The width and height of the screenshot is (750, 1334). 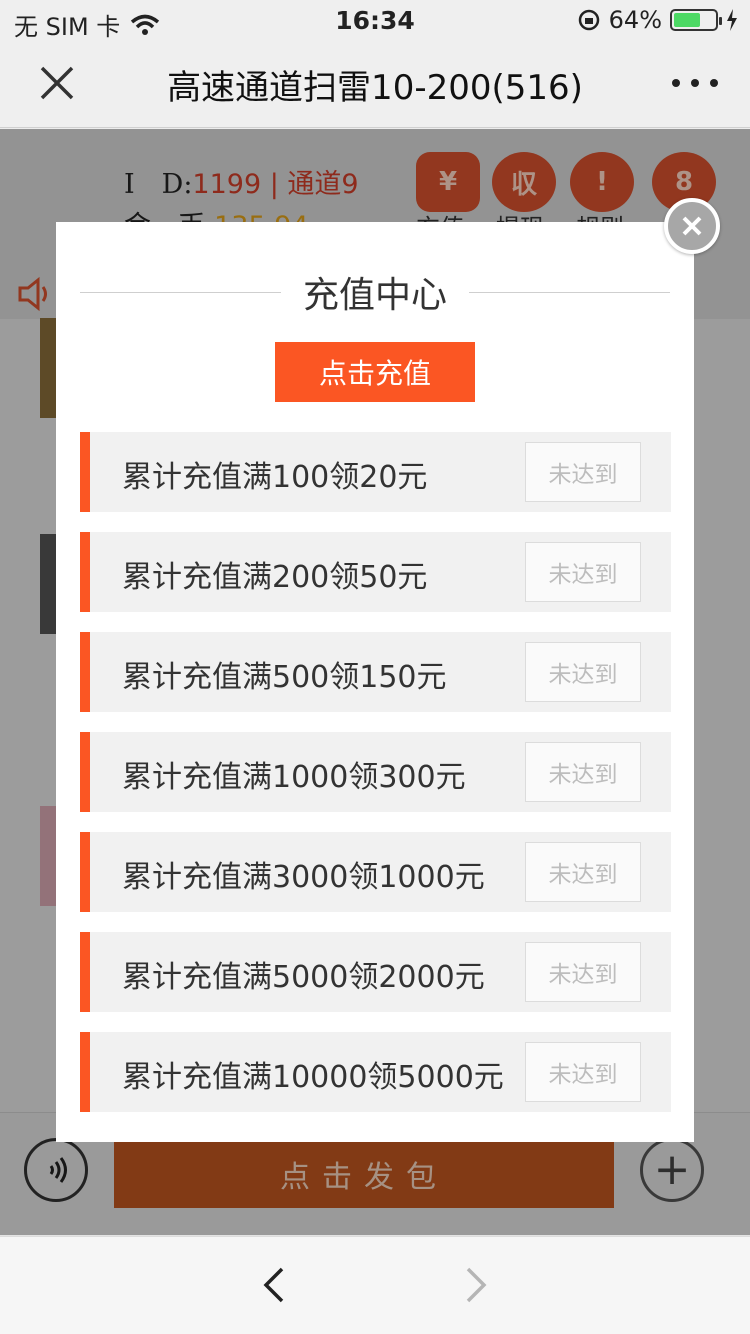 I want to click on reward-text: 累计充值满5000领2000元, so click(x=303, y=977).